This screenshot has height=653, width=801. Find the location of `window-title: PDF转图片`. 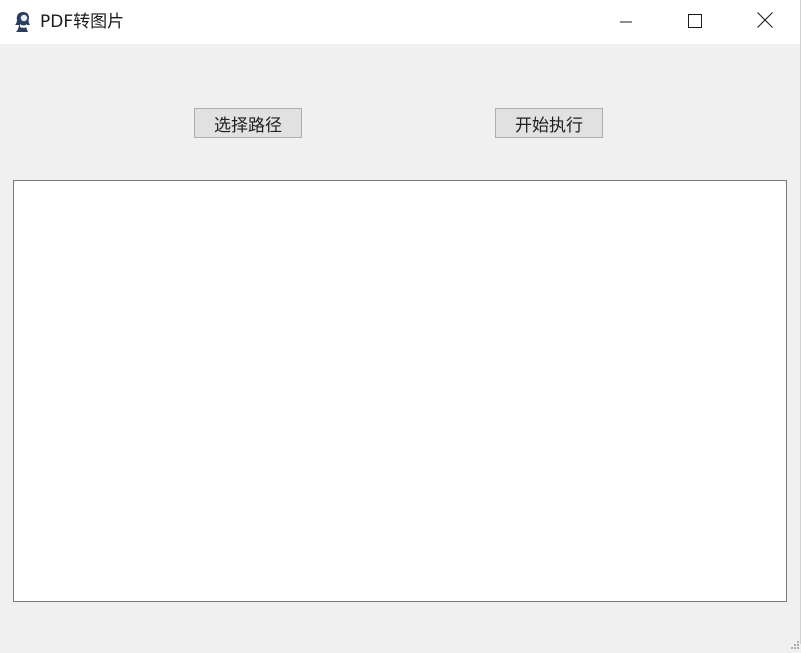

window-title: PDF转图片 is located at coordinates (82, 22).